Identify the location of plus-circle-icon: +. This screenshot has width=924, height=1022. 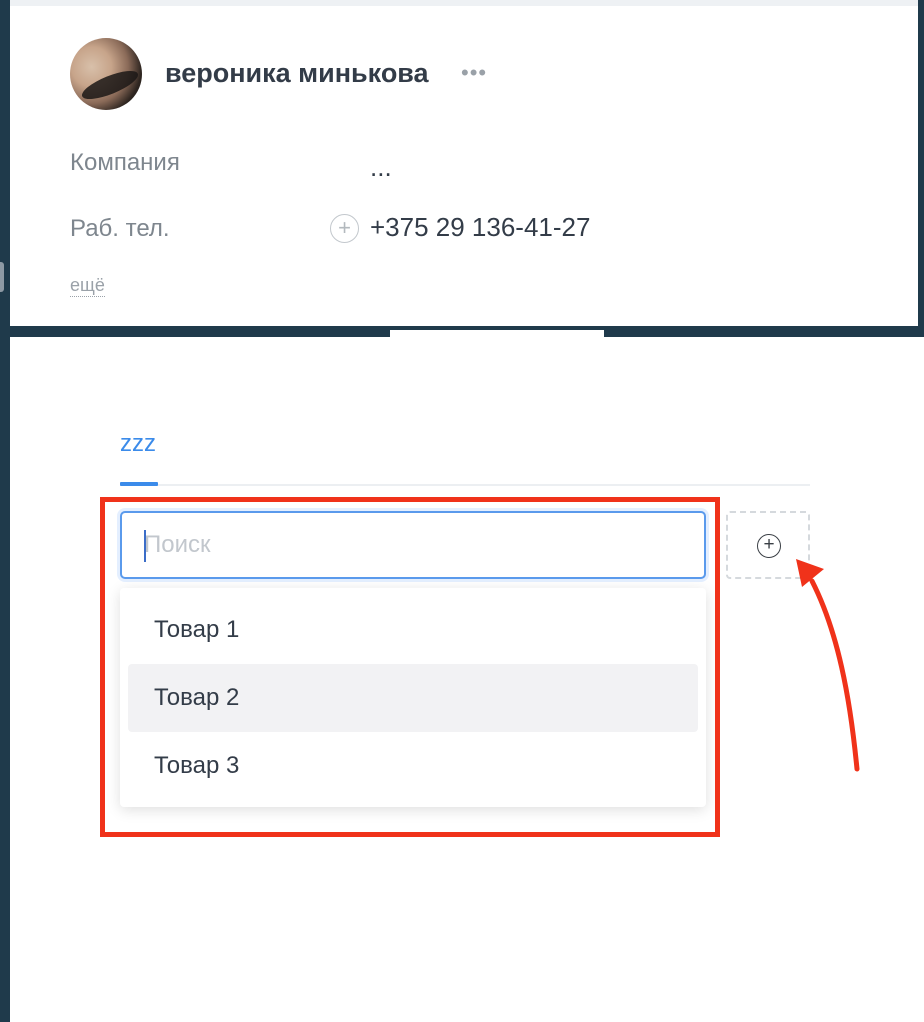
(769, 546).